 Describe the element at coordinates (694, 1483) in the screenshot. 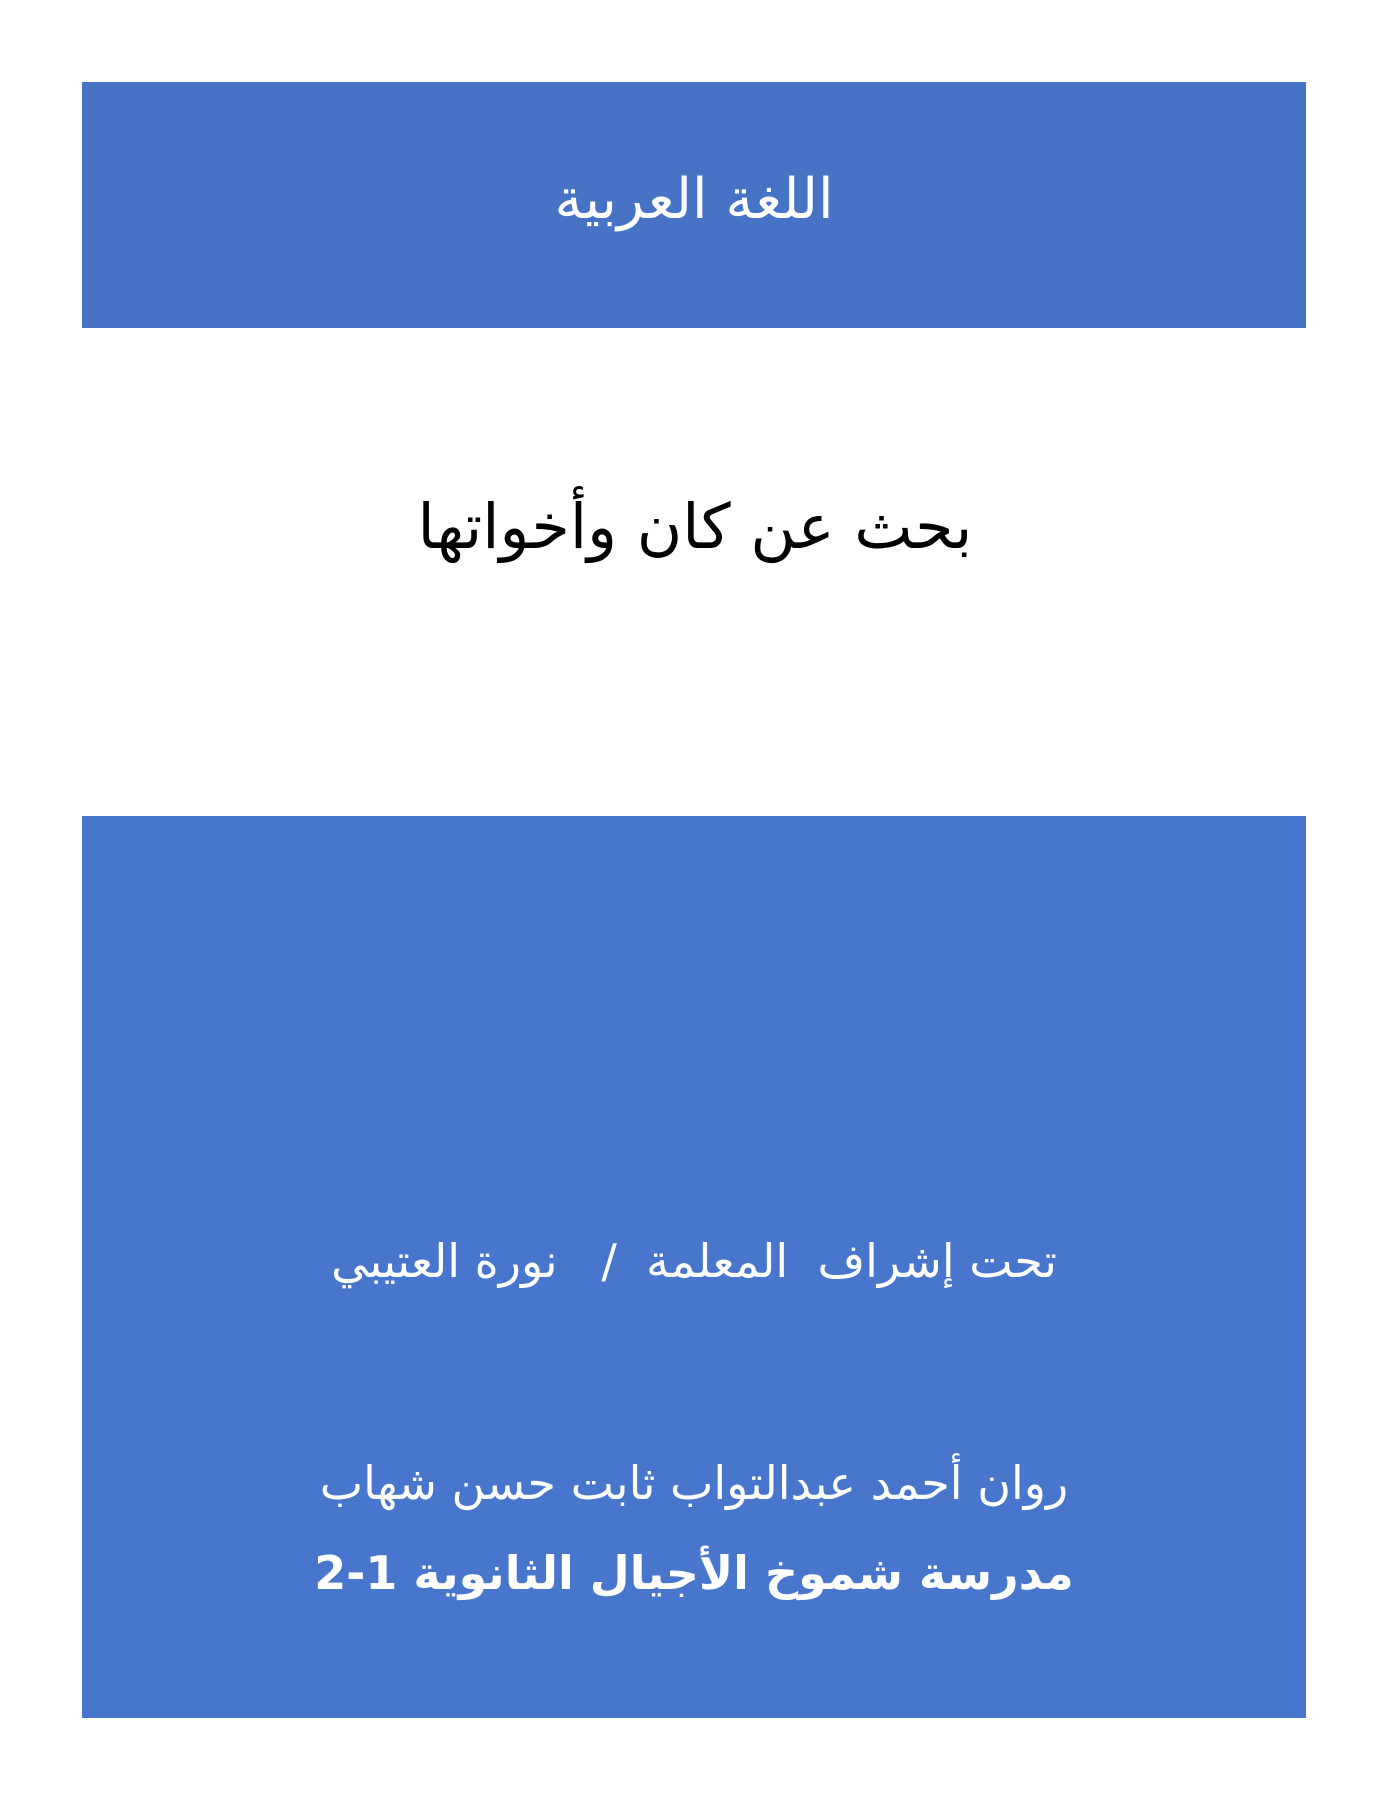

I see `student-name: روان أحمد عبدالتواب ثابت حسن شهاب` at that location.